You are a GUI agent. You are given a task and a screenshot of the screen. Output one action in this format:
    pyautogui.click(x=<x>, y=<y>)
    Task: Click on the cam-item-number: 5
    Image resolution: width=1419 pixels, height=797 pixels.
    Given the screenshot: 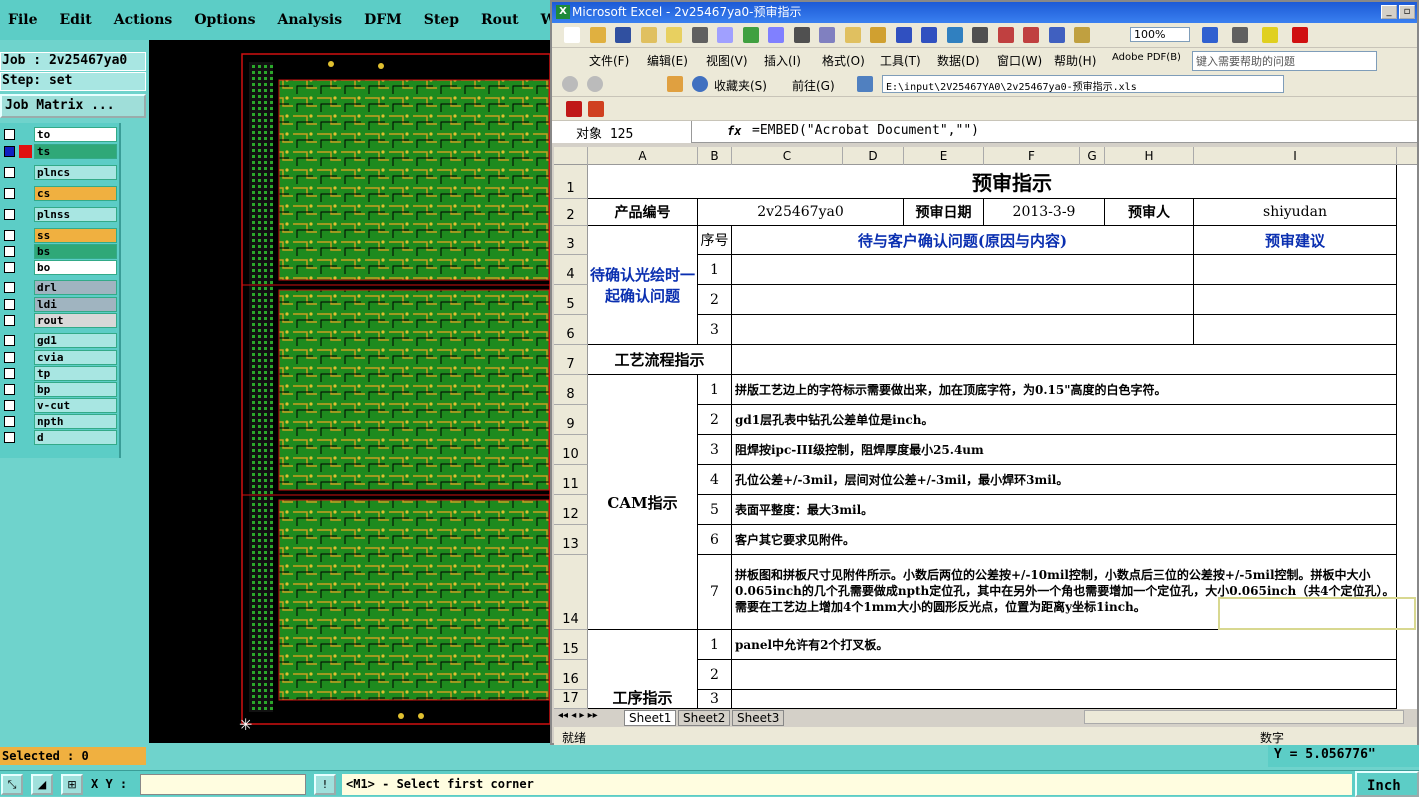 What is the action you would take?
    pyautogui.click(x=715, y=510)
    